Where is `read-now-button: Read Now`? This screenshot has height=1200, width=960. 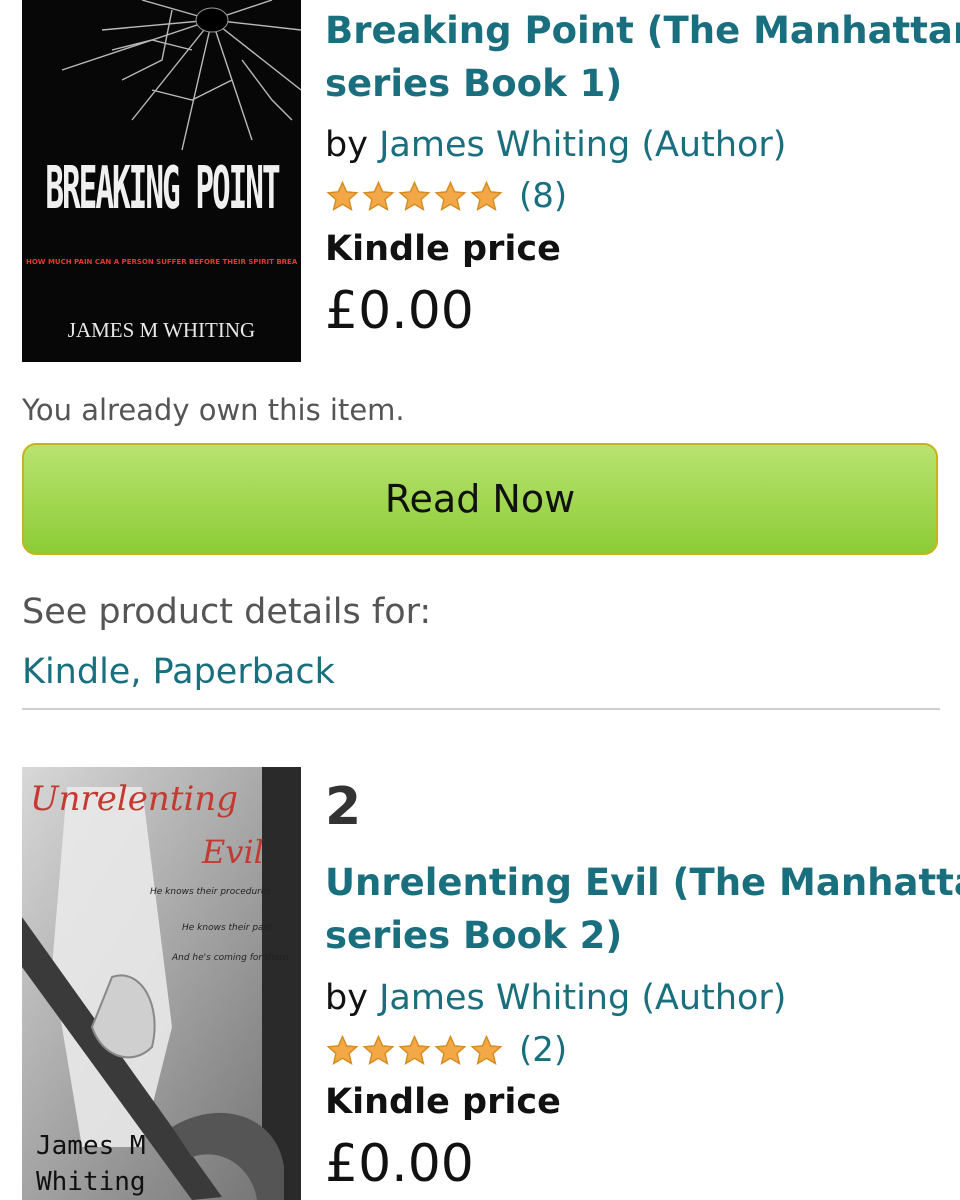 read-now-button: Read Now is located at coordinates (480, 499).